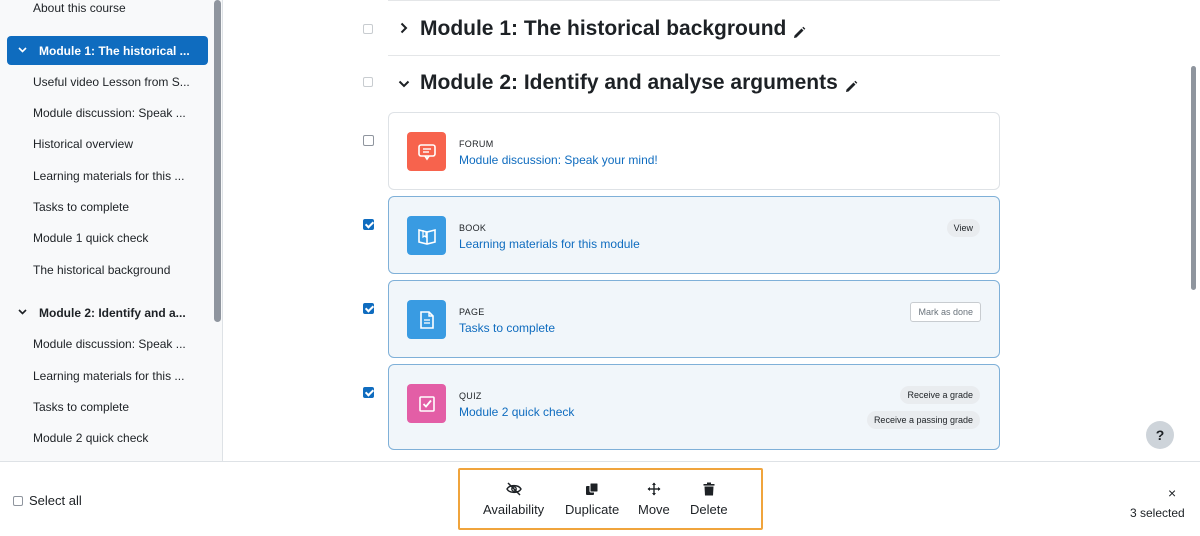 The image size is (1200, 536). Describe the element at coordinates (79, 8) in the screenshot. I see `sidebar-item-about: About this course` at that location.